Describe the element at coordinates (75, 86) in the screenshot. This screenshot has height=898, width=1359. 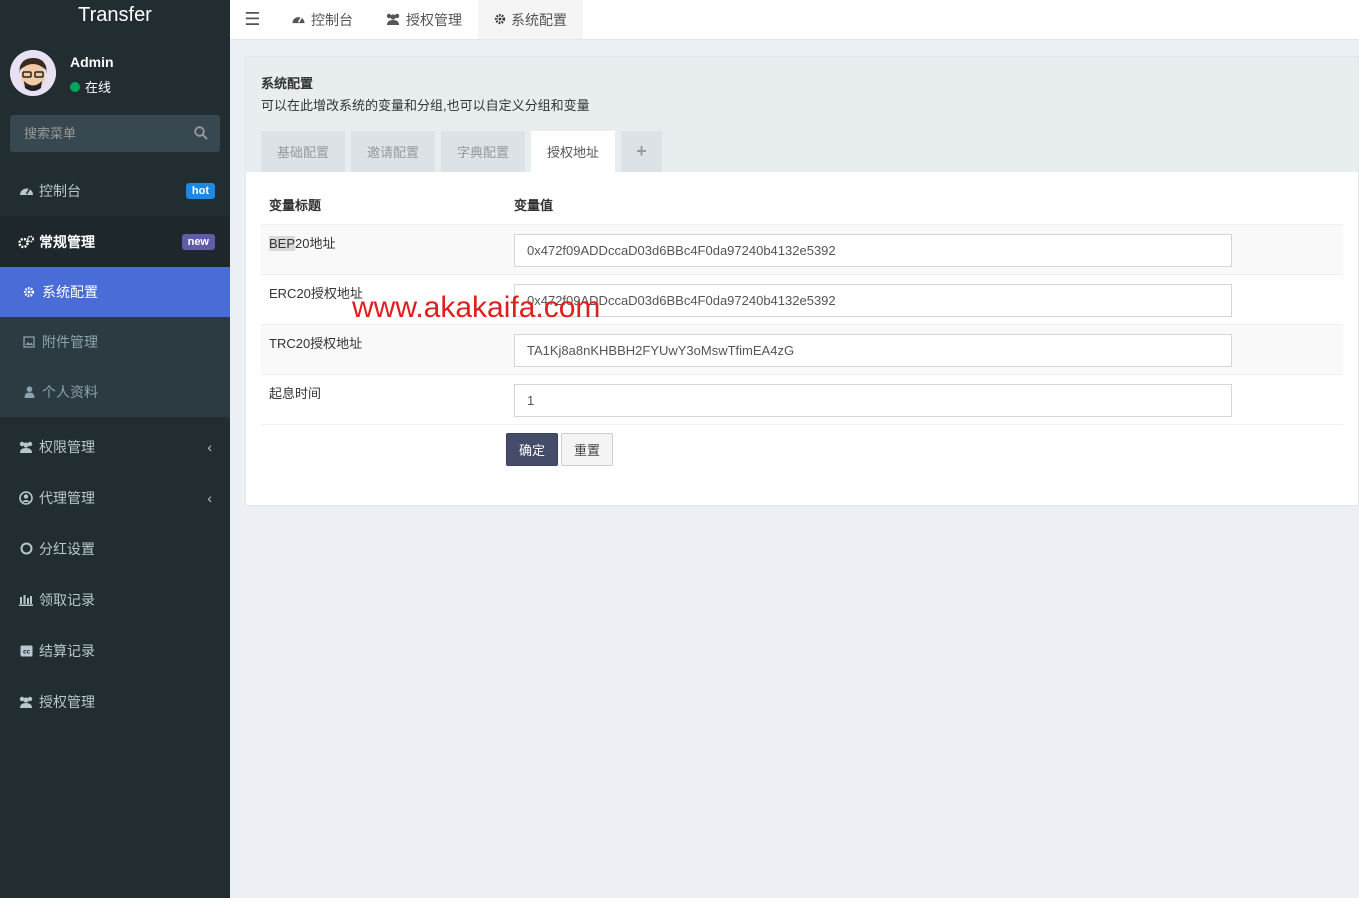
I see `online-dot-icon` at that location.